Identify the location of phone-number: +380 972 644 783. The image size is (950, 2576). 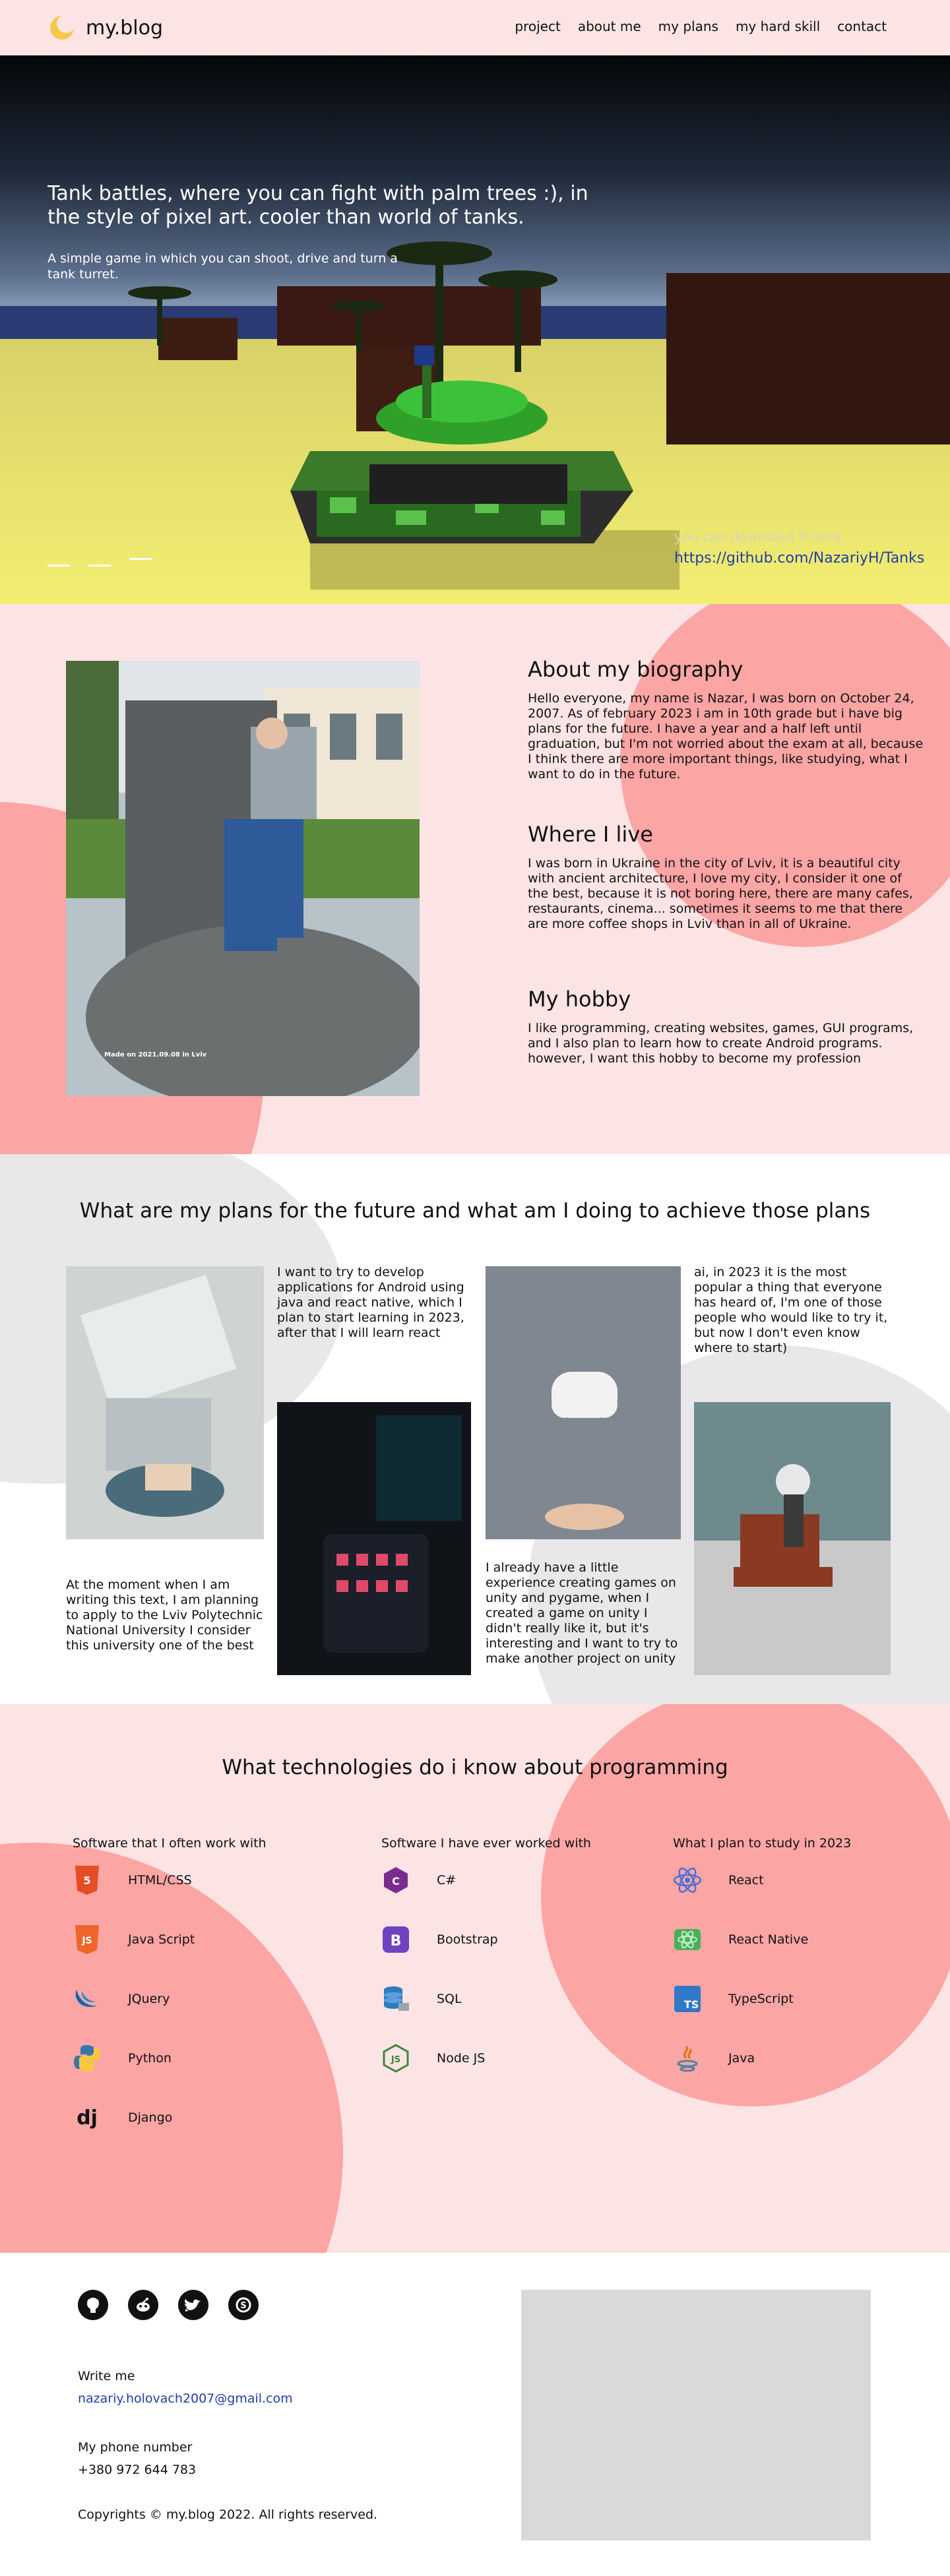
(137, 2470).